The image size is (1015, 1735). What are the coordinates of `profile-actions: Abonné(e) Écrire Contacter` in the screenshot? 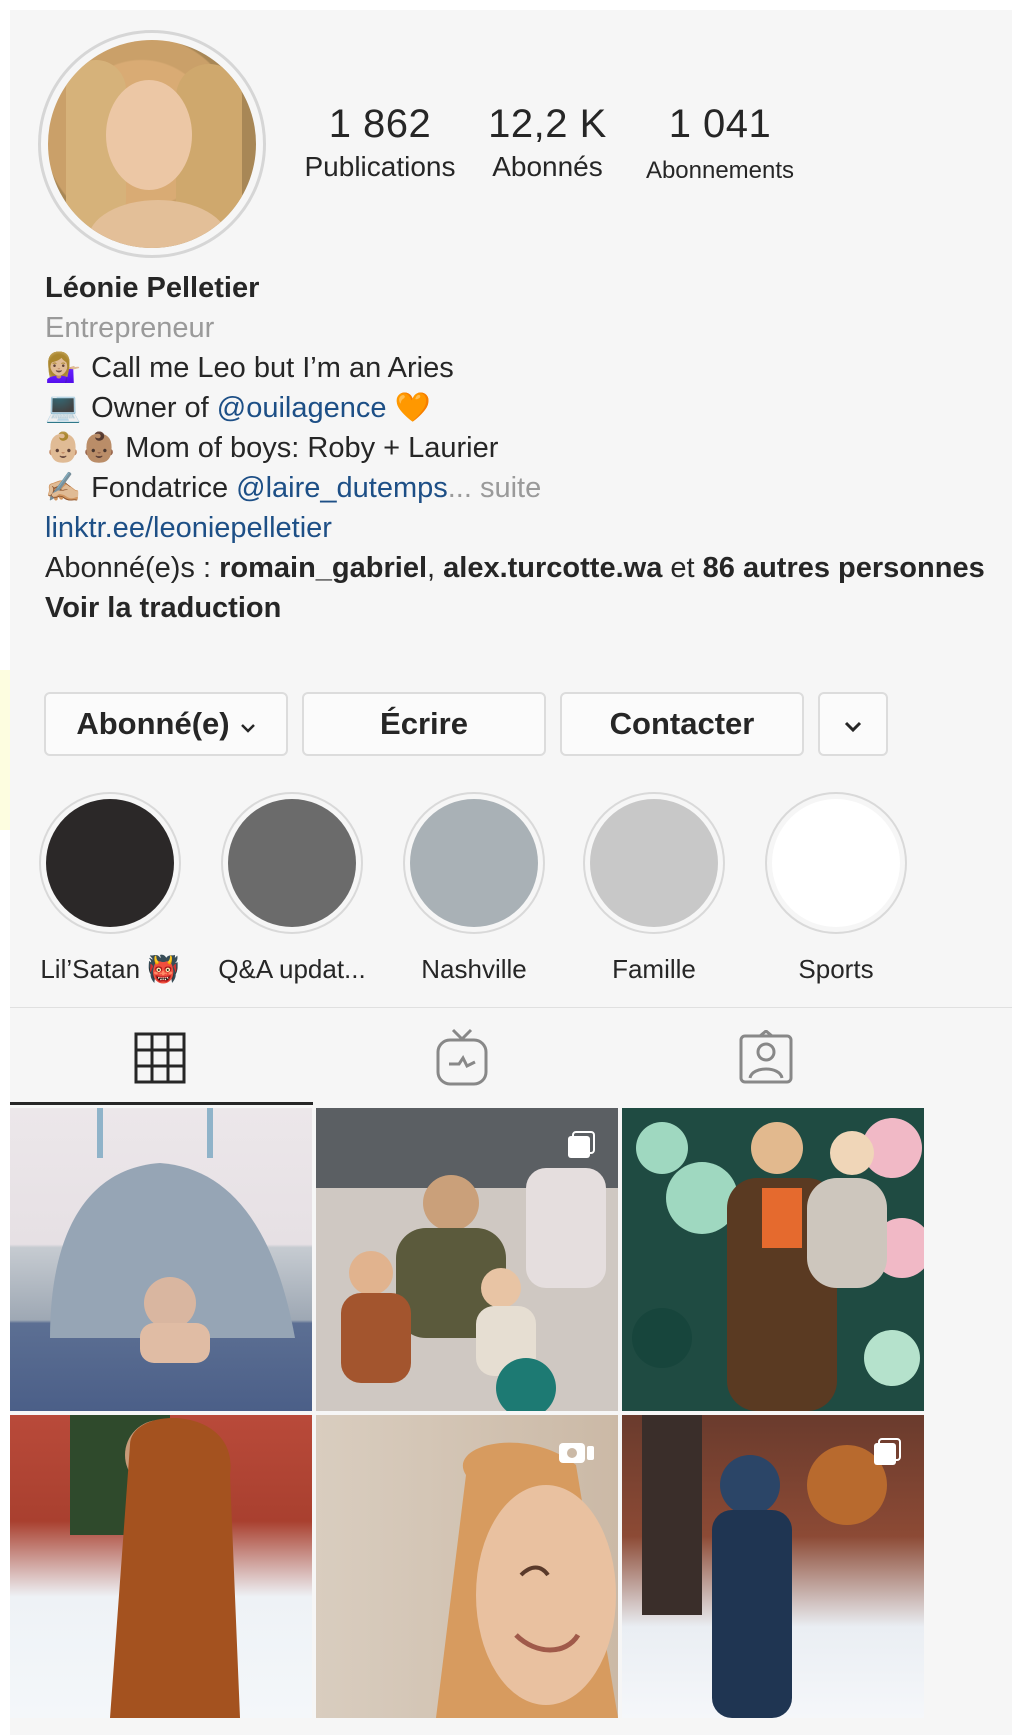 It's located at (519, 724).